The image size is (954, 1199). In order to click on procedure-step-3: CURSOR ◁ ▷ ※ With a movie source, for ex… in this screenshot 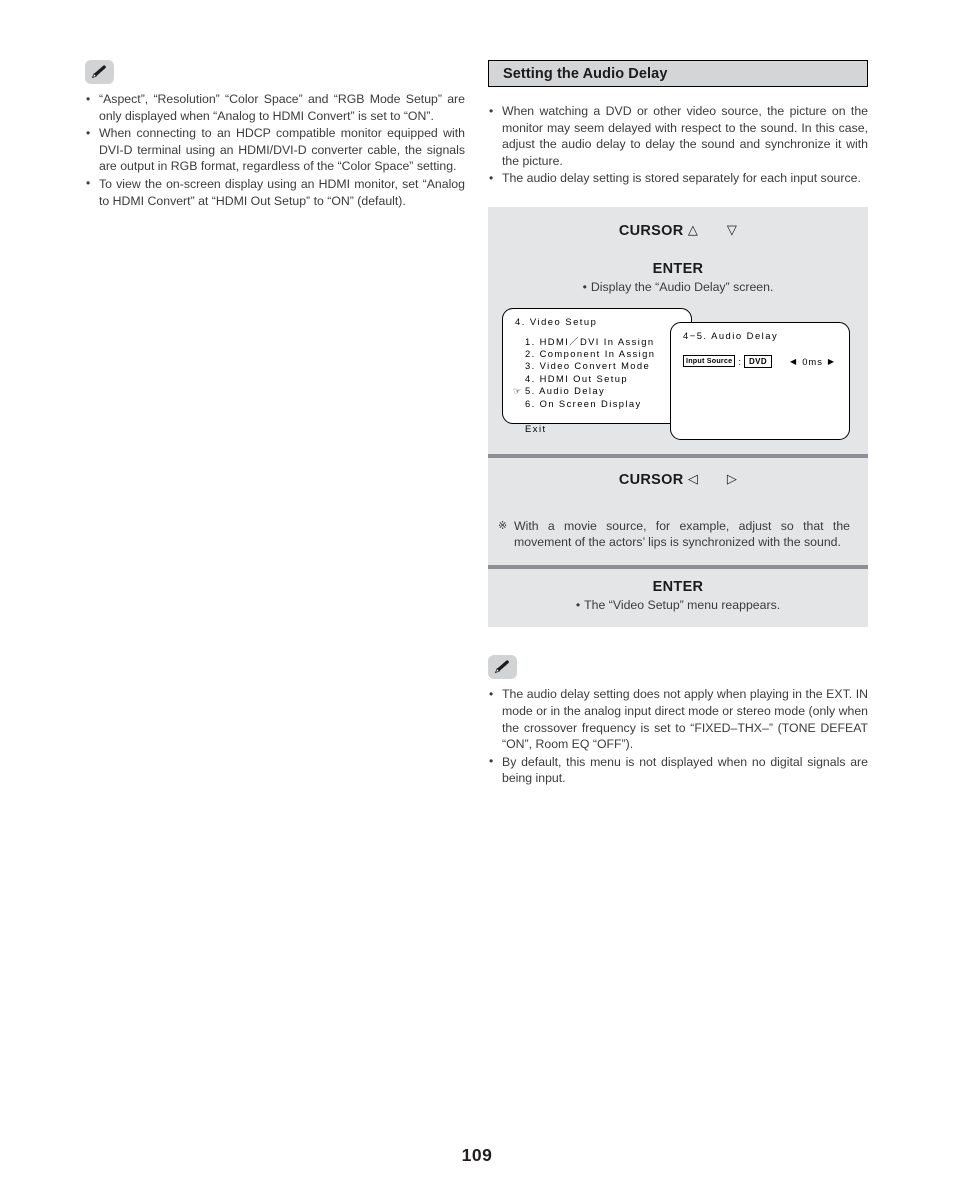, I will do `click(678, 511)`.